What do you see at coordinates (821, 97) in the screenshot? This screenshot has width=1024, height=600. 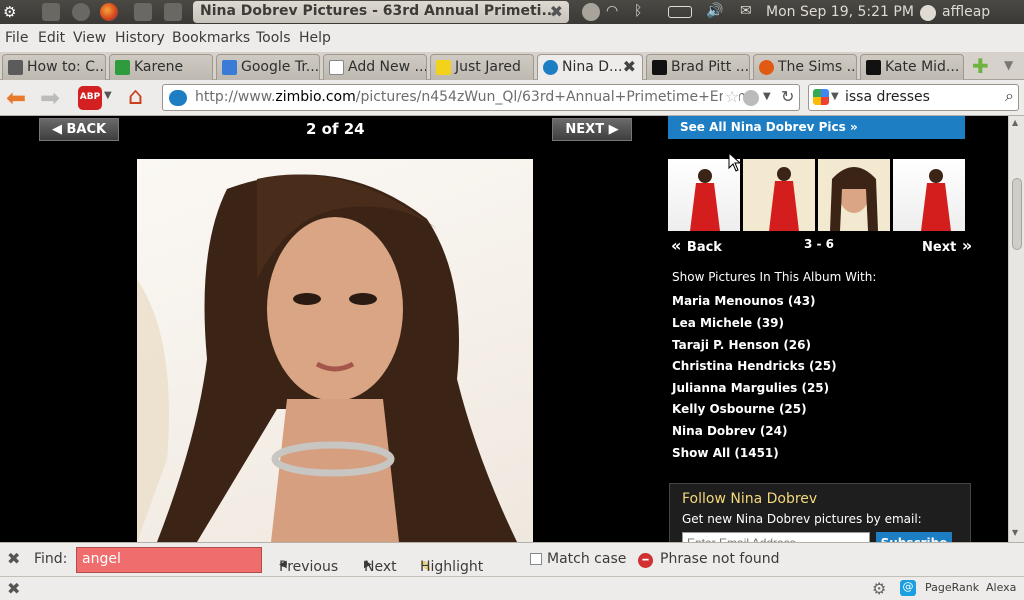 I see `google-search-engine-icon` at bounding box center [821, 97].